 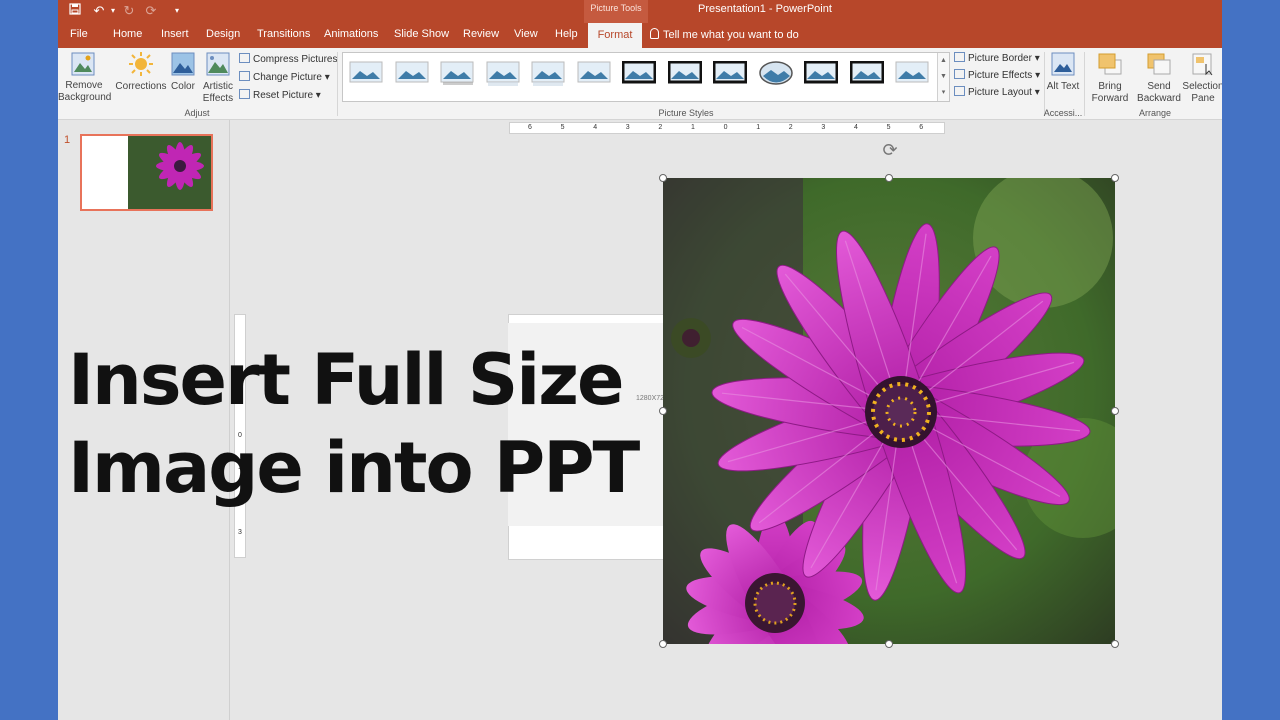 I want to click on picture-layout-button: Picture Layout ▾, so click(x=997, y=92).